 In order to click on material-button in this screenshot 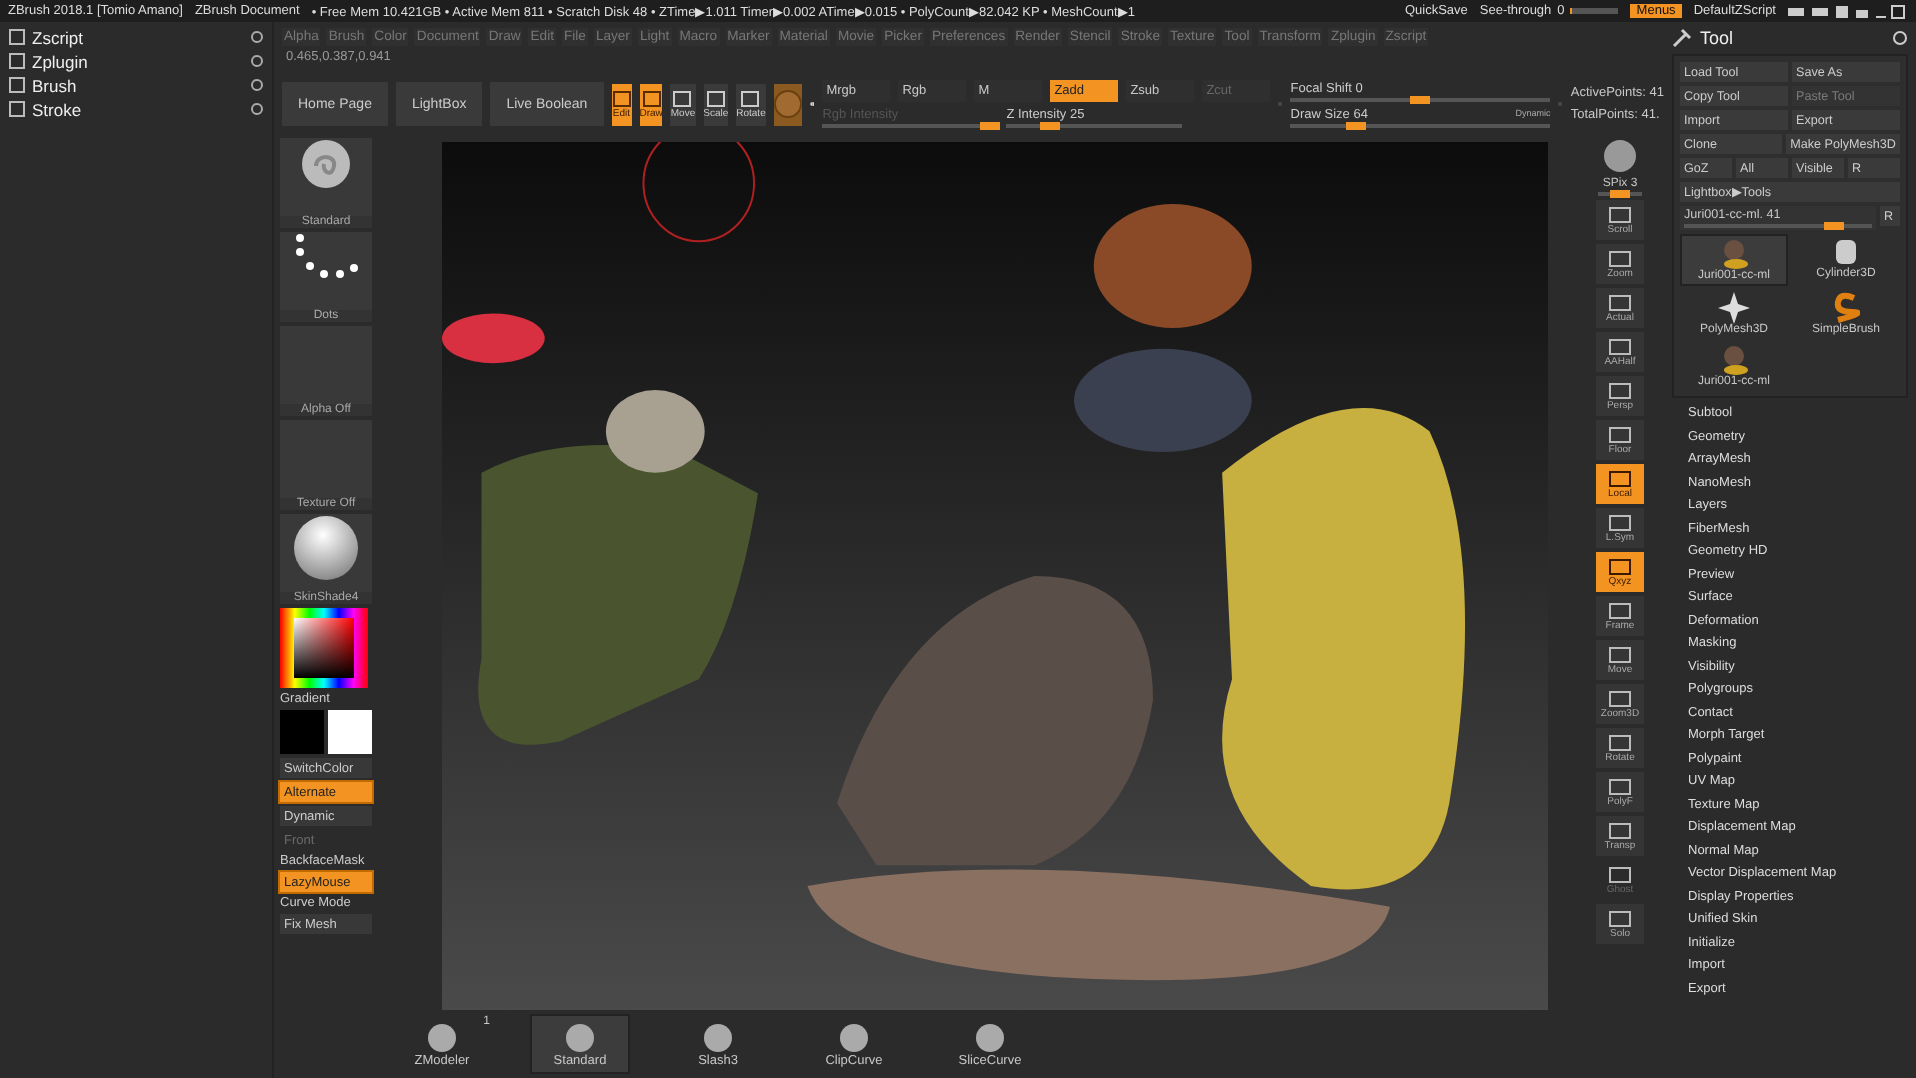, I will do `click(787, 104)`.